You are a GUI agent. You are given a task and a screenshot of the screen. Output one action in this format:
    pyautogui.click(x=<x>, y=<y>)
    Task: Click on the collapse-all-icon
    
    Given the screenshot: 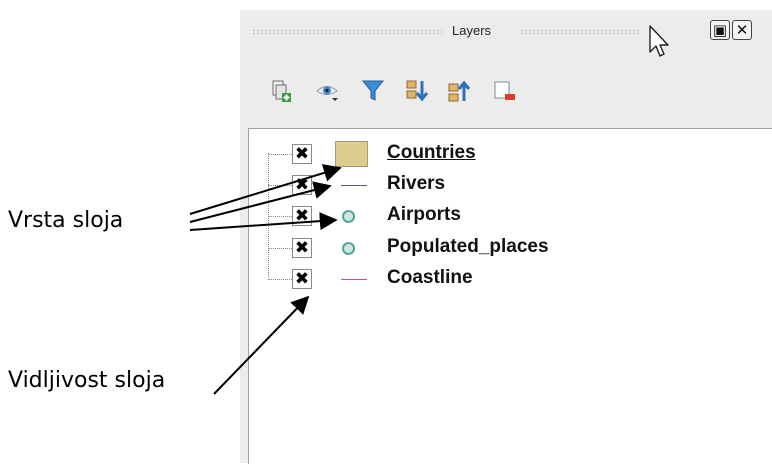 What is the action you would take?
    pyautogui.click(x=459, y=91)
    